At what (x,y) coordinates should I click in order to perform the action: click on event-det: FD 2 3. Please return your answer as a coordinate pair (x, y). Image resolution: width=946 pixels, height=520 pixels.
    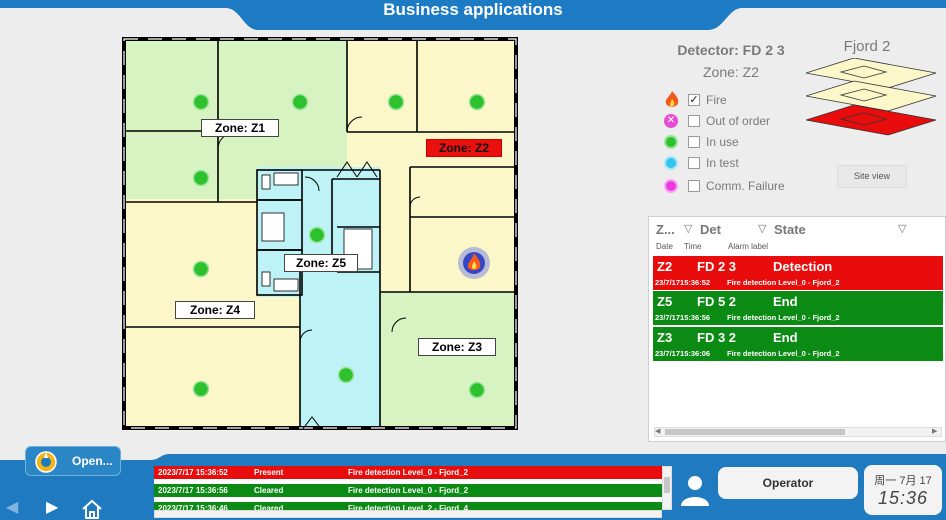
    Looking at the image, I should click on (717, 266).